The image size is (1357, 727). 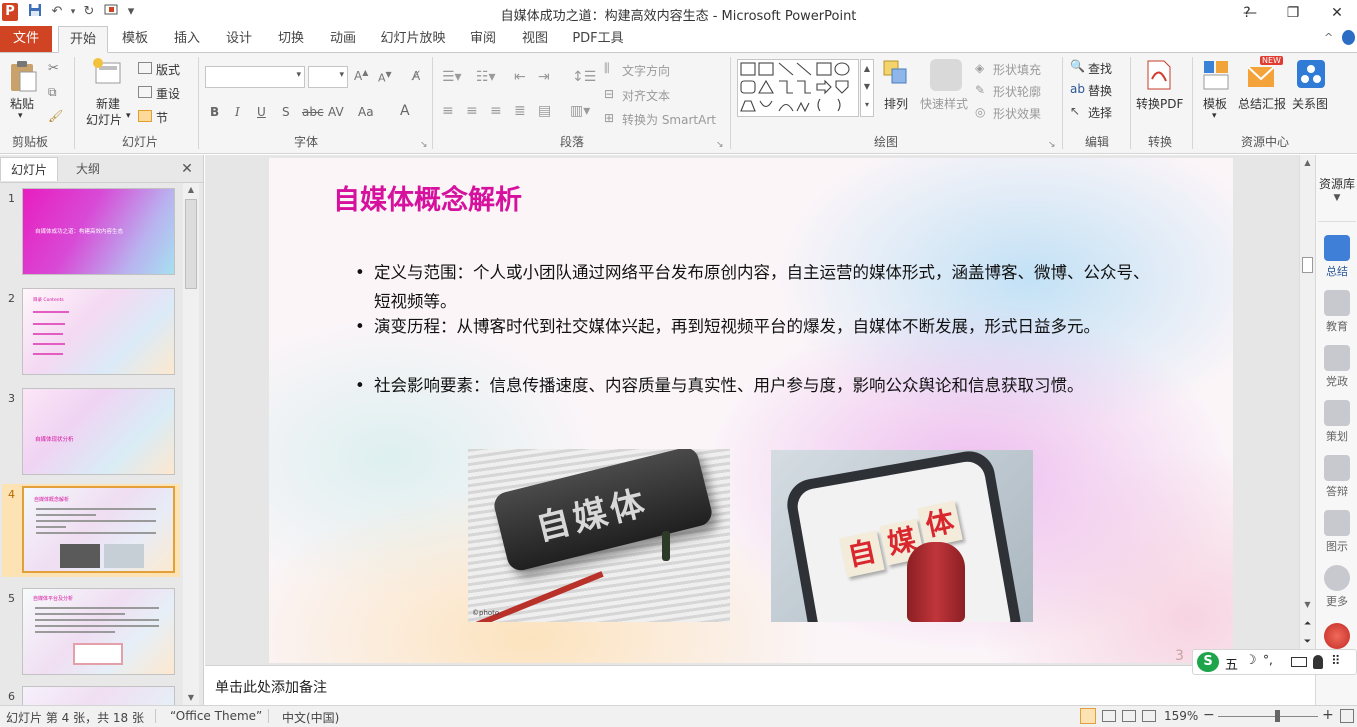 What do you see at coordinates (88, 169) in the screenshot?
I see `tab-outline-pane: 大纲` at bounding box center [88, 169].